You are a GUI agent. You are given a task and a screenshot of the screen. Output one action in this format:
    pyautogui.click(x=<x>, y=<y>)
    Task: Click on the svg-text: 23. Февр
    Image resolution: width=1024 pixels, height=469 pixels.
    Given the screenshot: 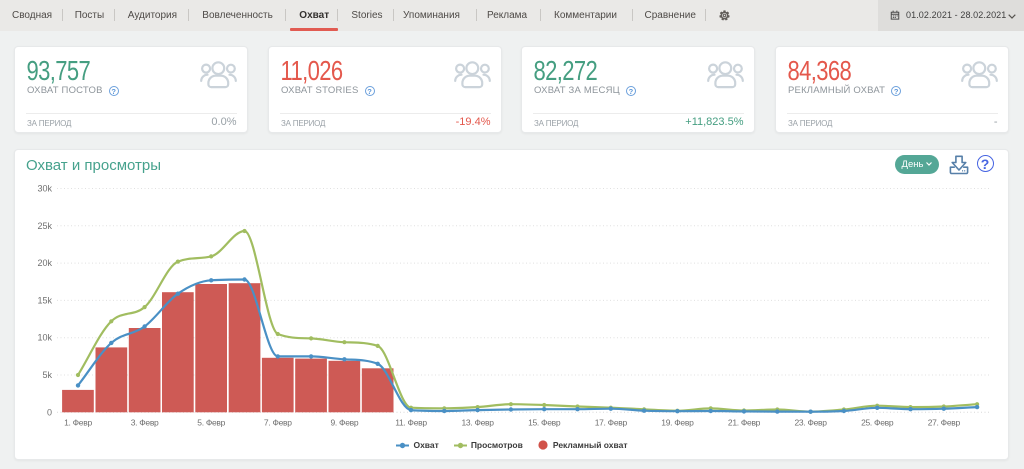 What is the action you would take?
    pyautogui.click(x=810, y=423)
    